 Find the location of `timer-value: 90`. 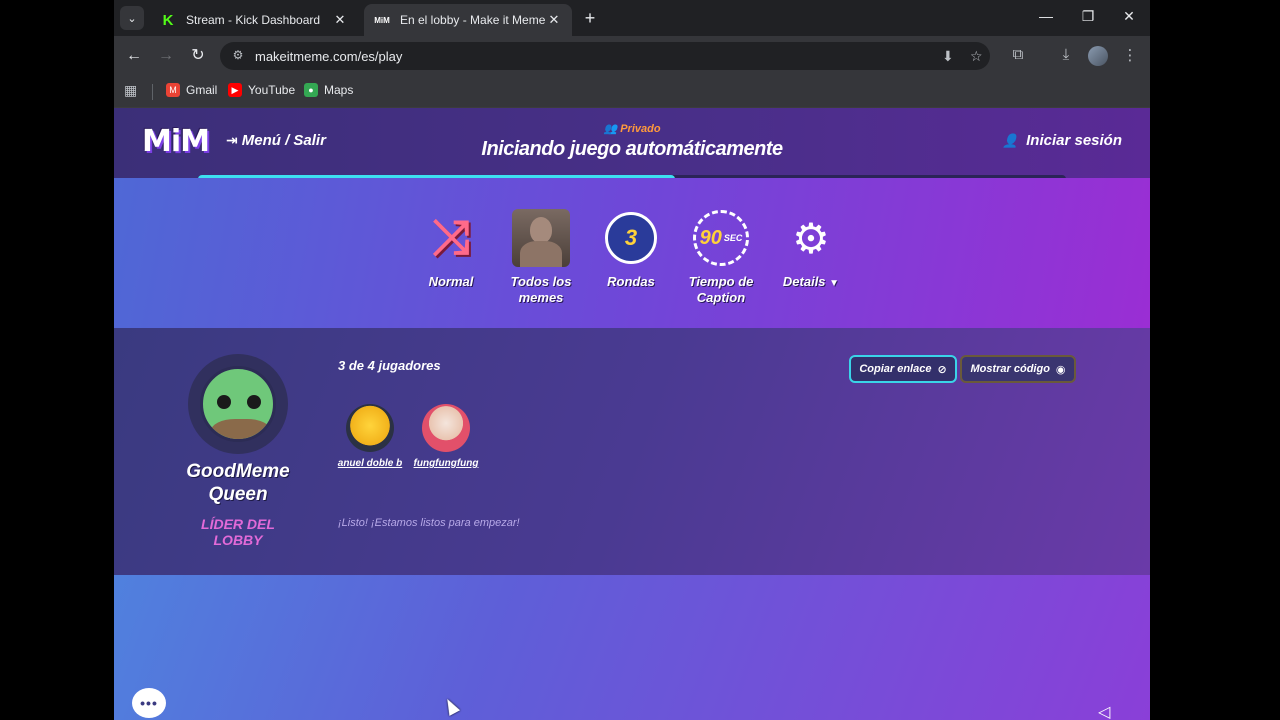

timer-value: 90 is located at coordinates (710, 237).